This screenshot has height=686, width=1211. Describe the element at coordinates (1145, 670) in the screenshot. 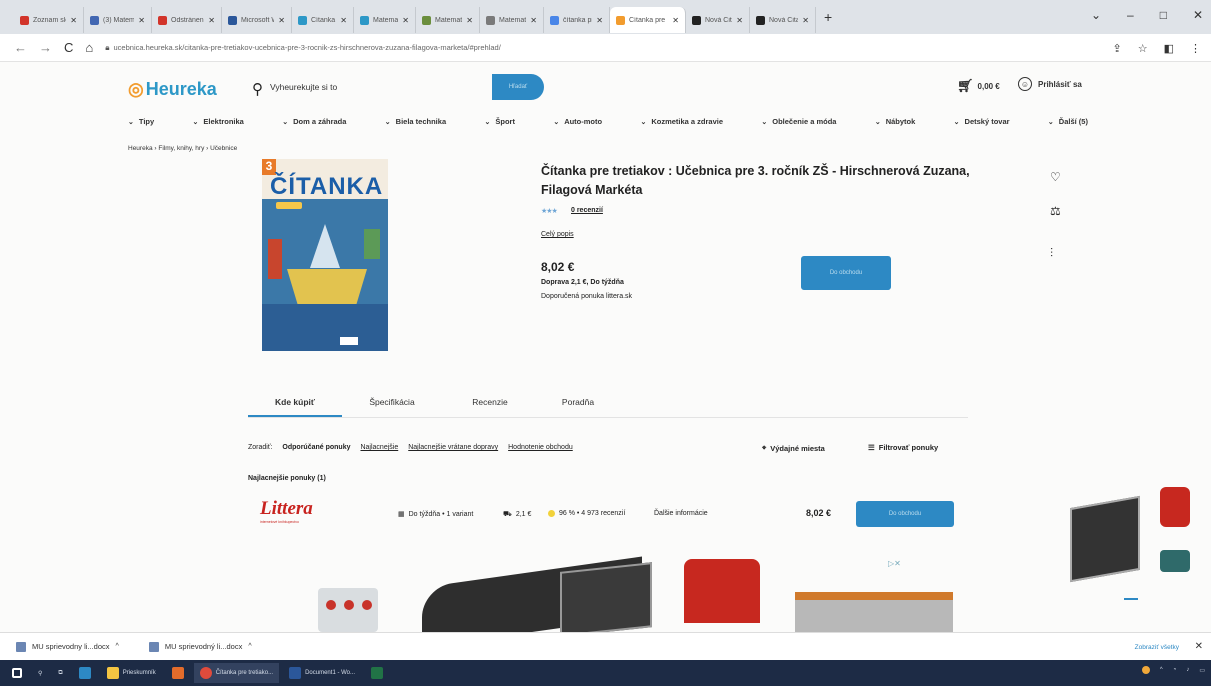

I see `weather-icon` at that location.